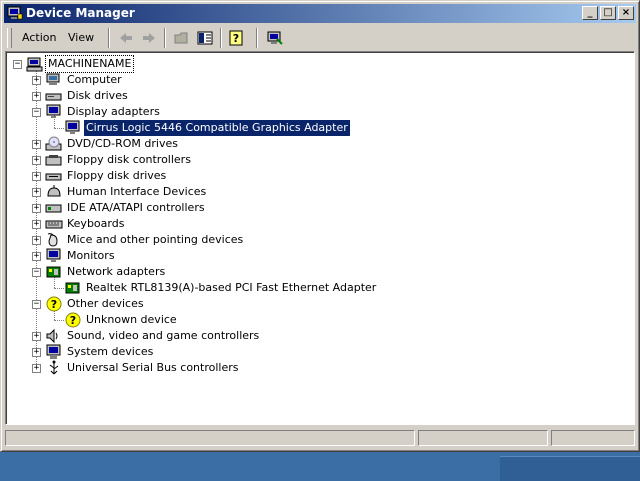 The image size is (640, 481). What do you see at coordinates (129, 159) in the screenshot?
I see `tree-category-label: Floppy disk controllers` at bounding box center [129, 159].